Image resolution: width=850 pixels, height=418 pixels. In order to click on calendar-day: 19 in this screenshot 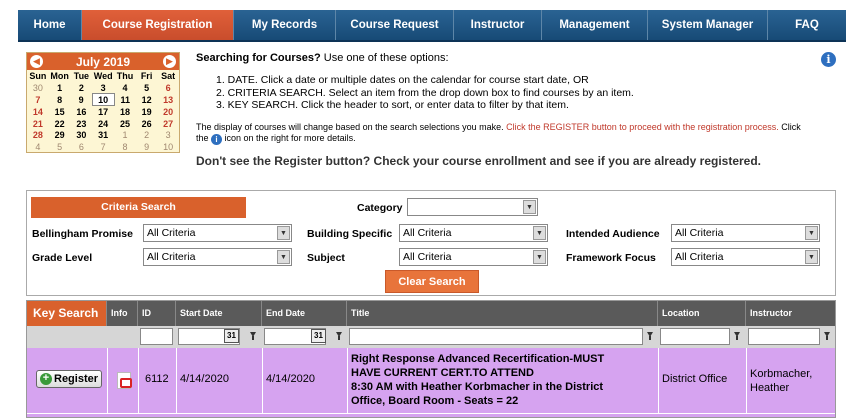, I will do `click(147, 112)`.